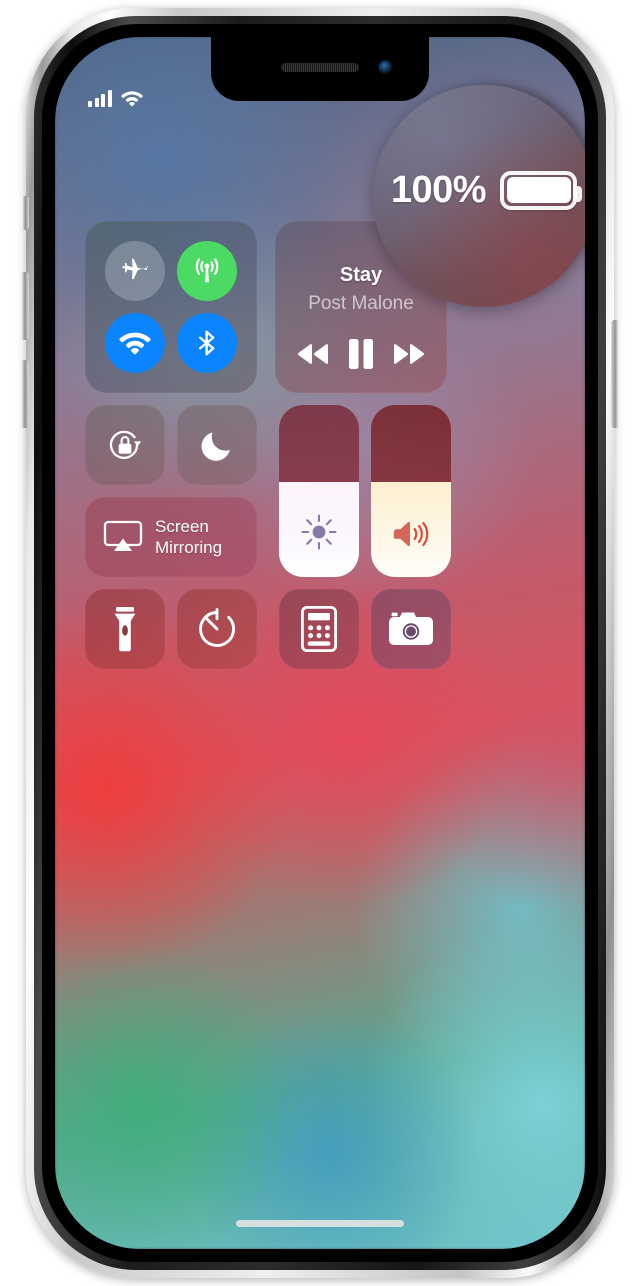 The height and width of the screenshot is (1286, 640). What do you see at coordinates (25, 213) in the screenshot?
I see `mute-switch-button` at bounding box center [25, 213].